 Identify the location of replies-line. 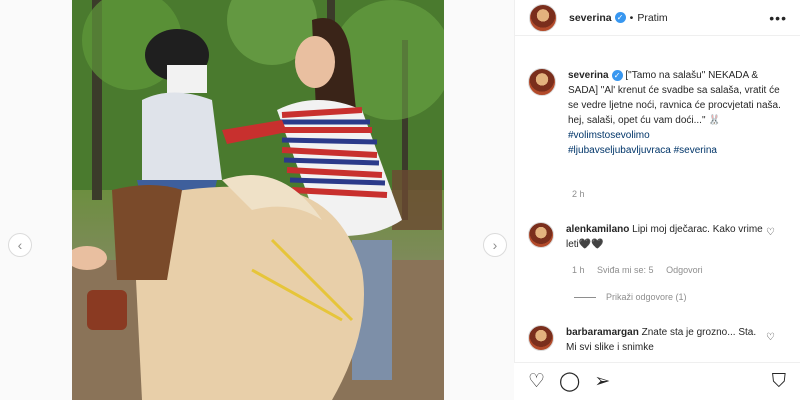
(585, 297).